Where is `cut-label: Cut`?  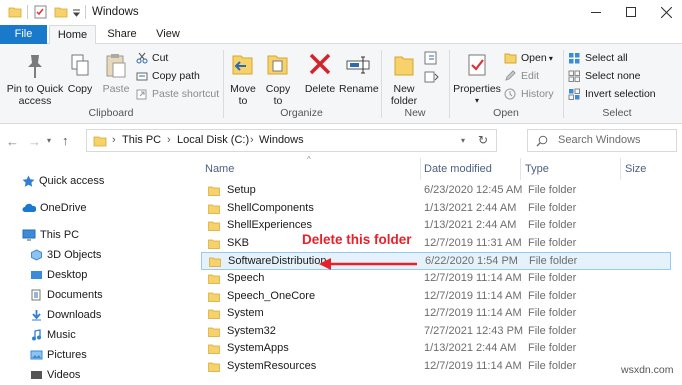 cut-label: Cut is located at coordinates (160, 58).